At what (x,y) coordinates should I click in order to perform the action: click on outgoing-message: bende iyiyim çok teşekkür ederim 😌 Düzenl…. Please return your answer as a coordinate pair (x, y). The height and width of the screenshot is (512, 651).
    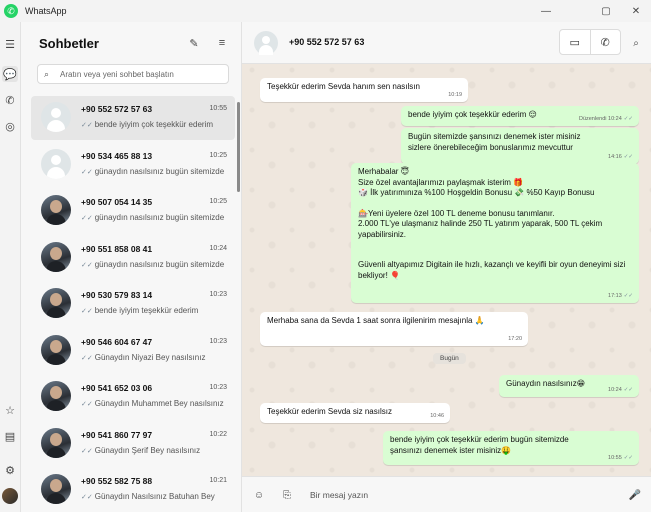
    Looking at the image, I should click on (520, 116).